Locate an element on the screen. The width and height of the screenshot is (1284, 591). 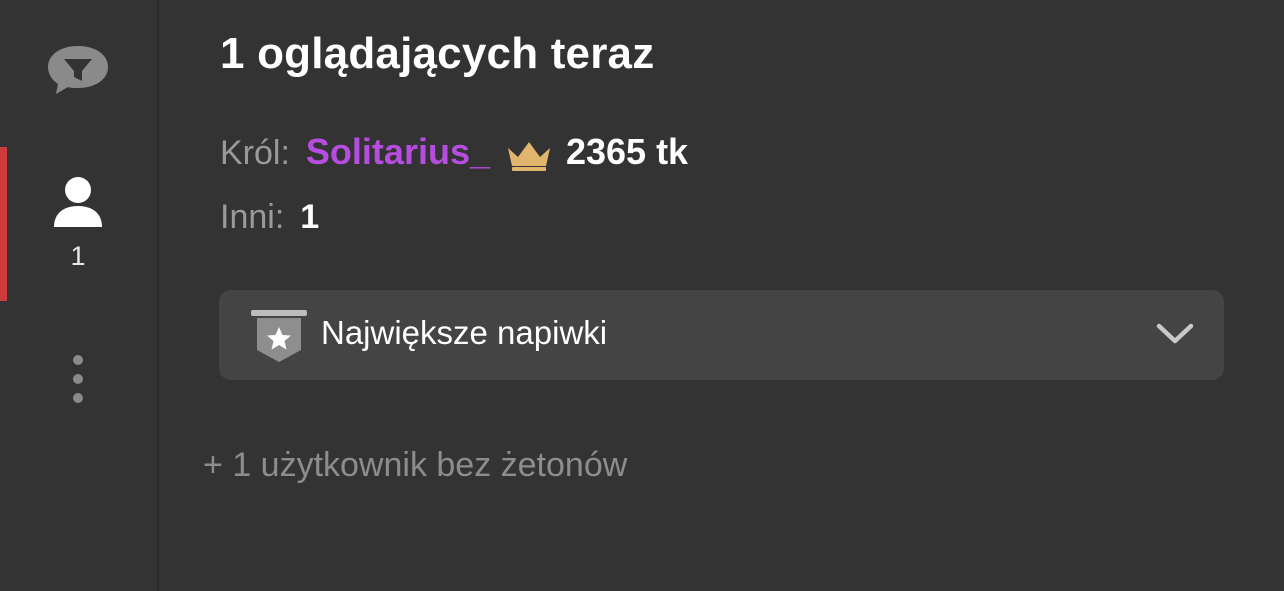
chat-filter-icon is located at coordinates (78, 70).